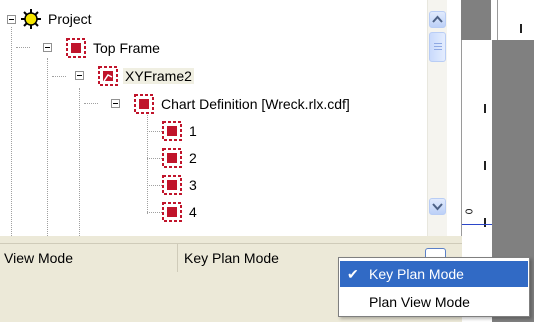 This screenshot has height=322, width=534. I want to click on ruler-corner, so click(497, 20).